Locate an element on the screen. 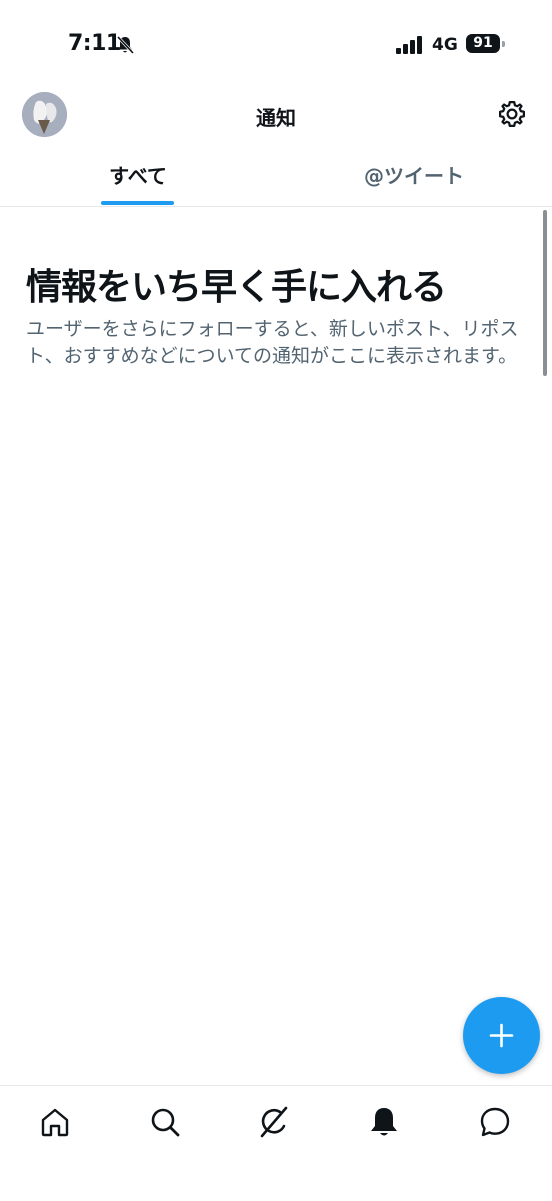 The height and width of the screenshot is (1201, 552). tab-mentions: @ツイート is located at coordinates (414, 174).